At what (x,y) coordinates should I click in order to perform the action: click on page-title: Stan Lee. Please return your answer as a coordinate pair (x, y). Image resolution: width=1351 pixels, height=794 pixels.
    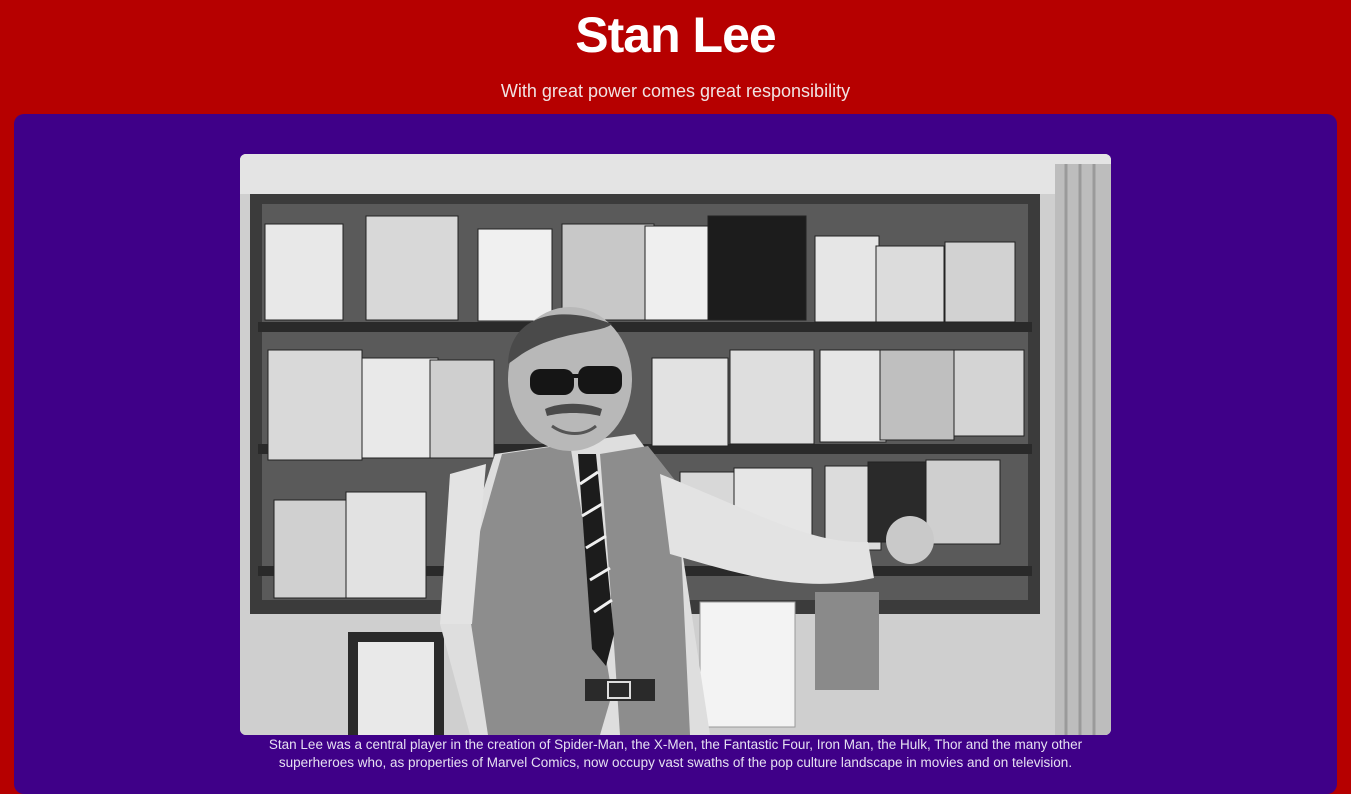
    Looking at the image, I should click on (675, 35).